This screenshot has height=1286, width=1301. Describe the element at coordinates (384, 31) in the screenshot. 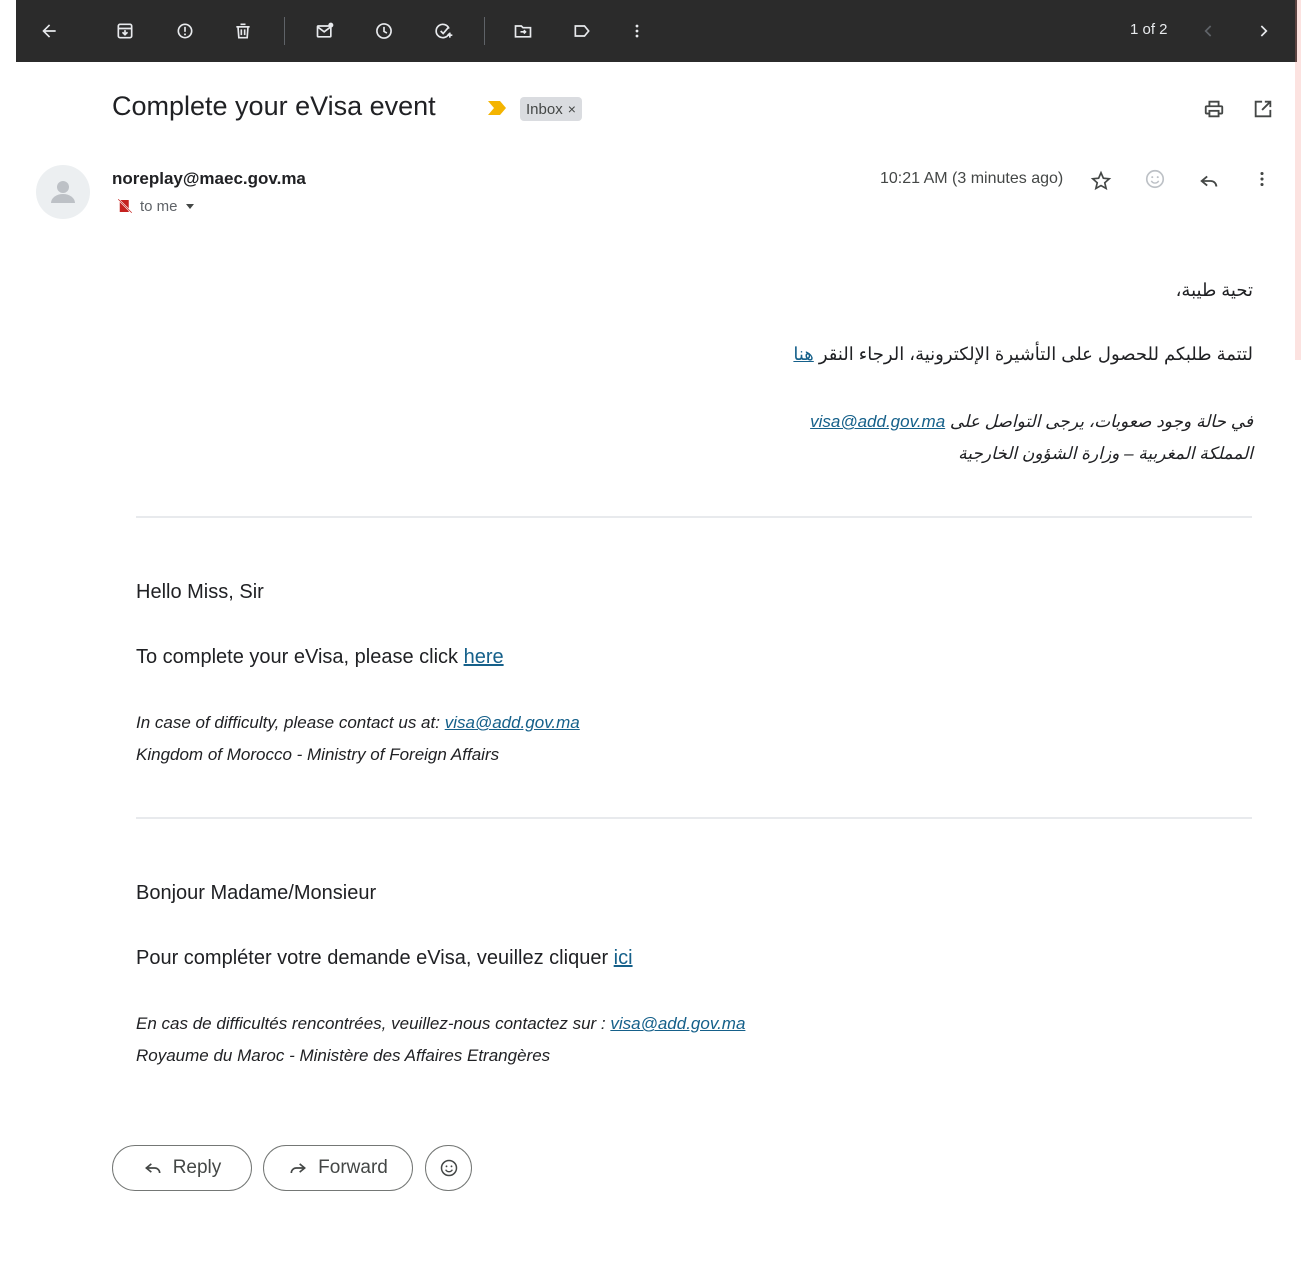

I see `snooze-icon` at that location.